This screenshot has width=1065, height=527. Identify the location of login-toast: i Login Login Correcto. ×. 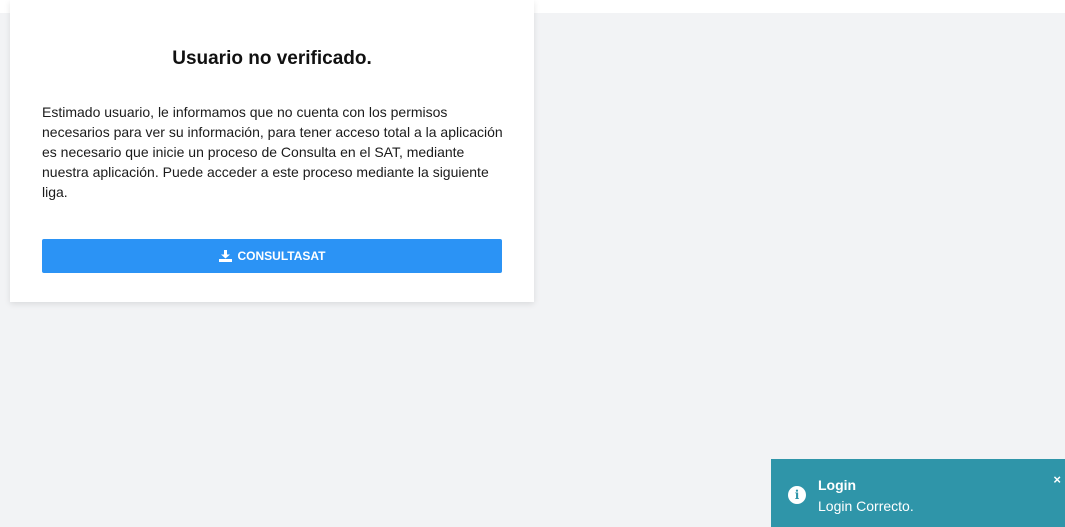
(918, 493).